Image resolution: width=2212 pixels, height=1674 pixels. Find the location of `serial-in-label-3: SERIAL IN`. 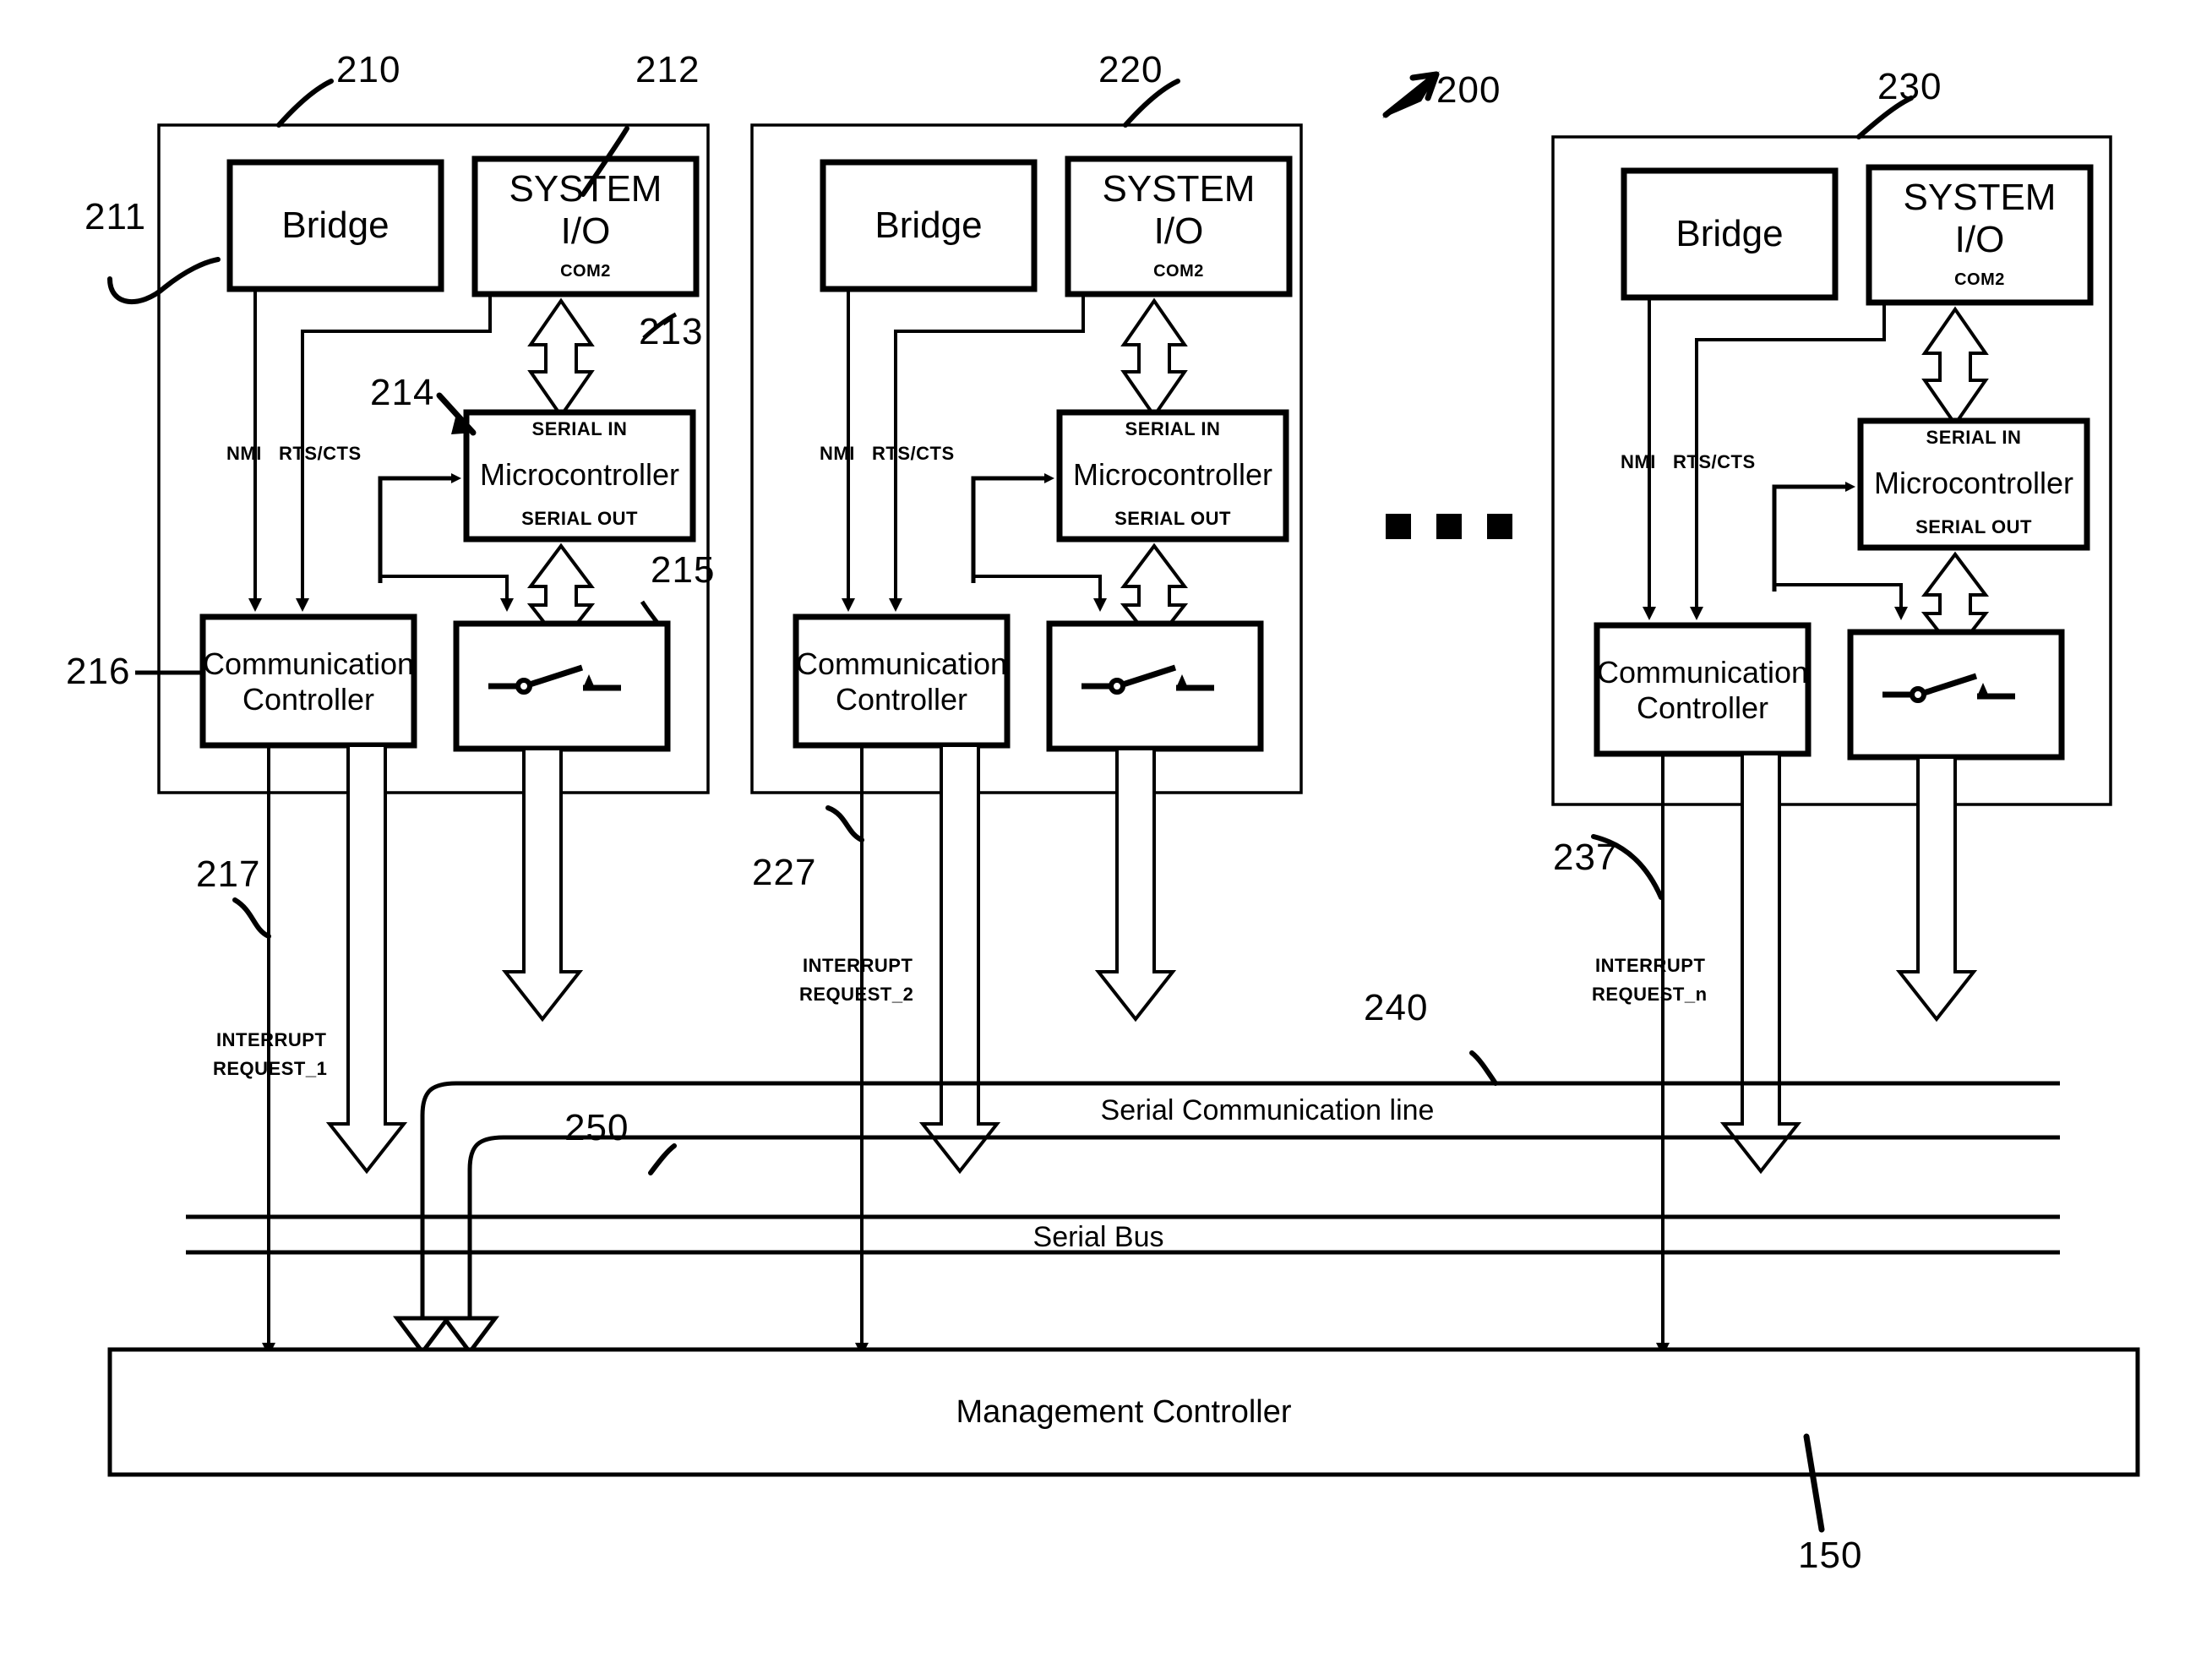

serial-in-label-3: SERIAL IN is located at coordinates (1974, 437).